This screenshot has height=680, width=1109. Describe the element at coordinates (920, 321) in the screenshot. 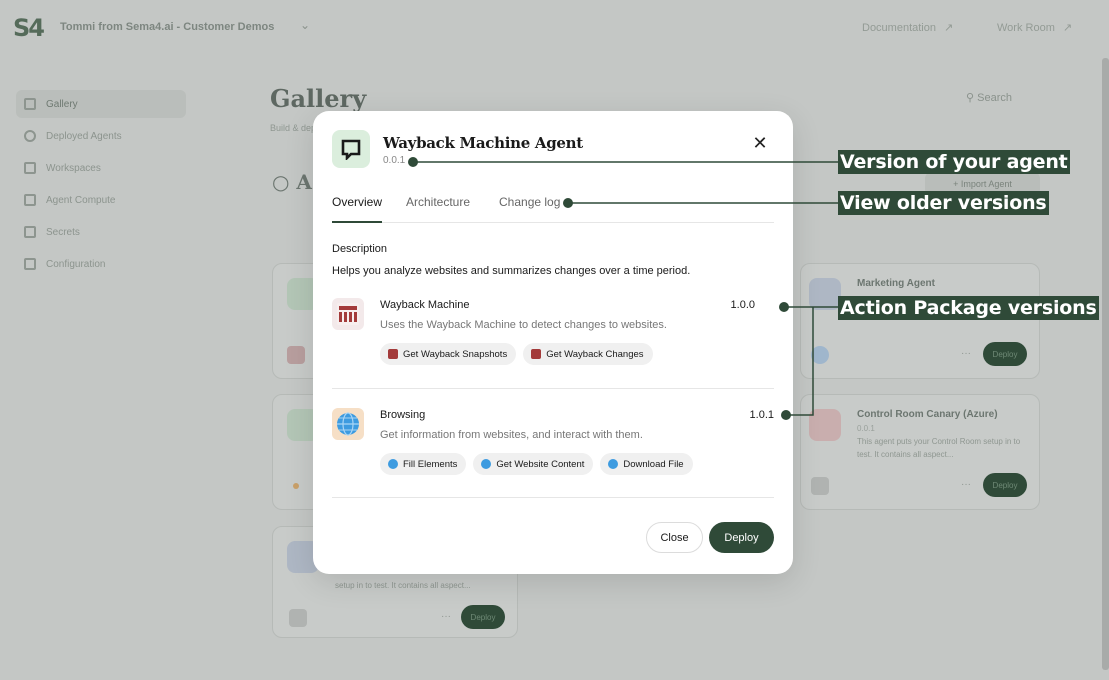

I see `agent-card: Marketing Agent ··· Deploy` at that location.